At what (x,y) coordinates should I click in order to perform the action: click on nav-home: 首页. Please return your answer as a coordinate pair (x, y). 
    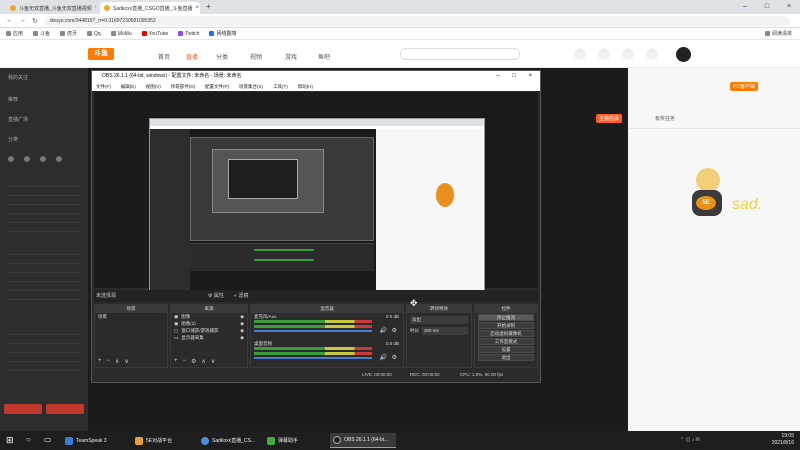
    Looking at the image, I should click on (164, 56).